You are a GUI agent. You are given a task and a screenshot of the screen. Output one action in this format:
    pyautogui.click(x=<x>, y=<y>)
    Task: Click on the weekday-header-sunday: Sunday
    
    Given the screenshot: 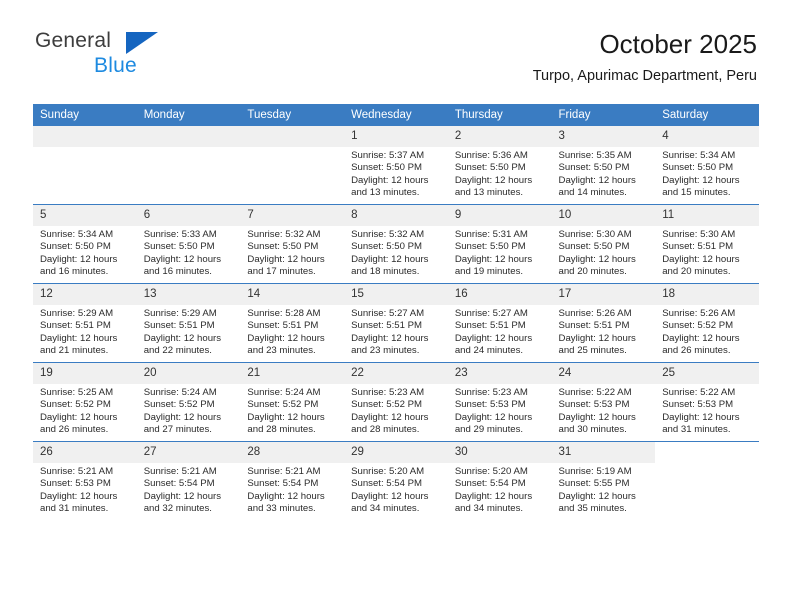 What is the action you would take?
    pyautogui.click(x=85, y=115)
    